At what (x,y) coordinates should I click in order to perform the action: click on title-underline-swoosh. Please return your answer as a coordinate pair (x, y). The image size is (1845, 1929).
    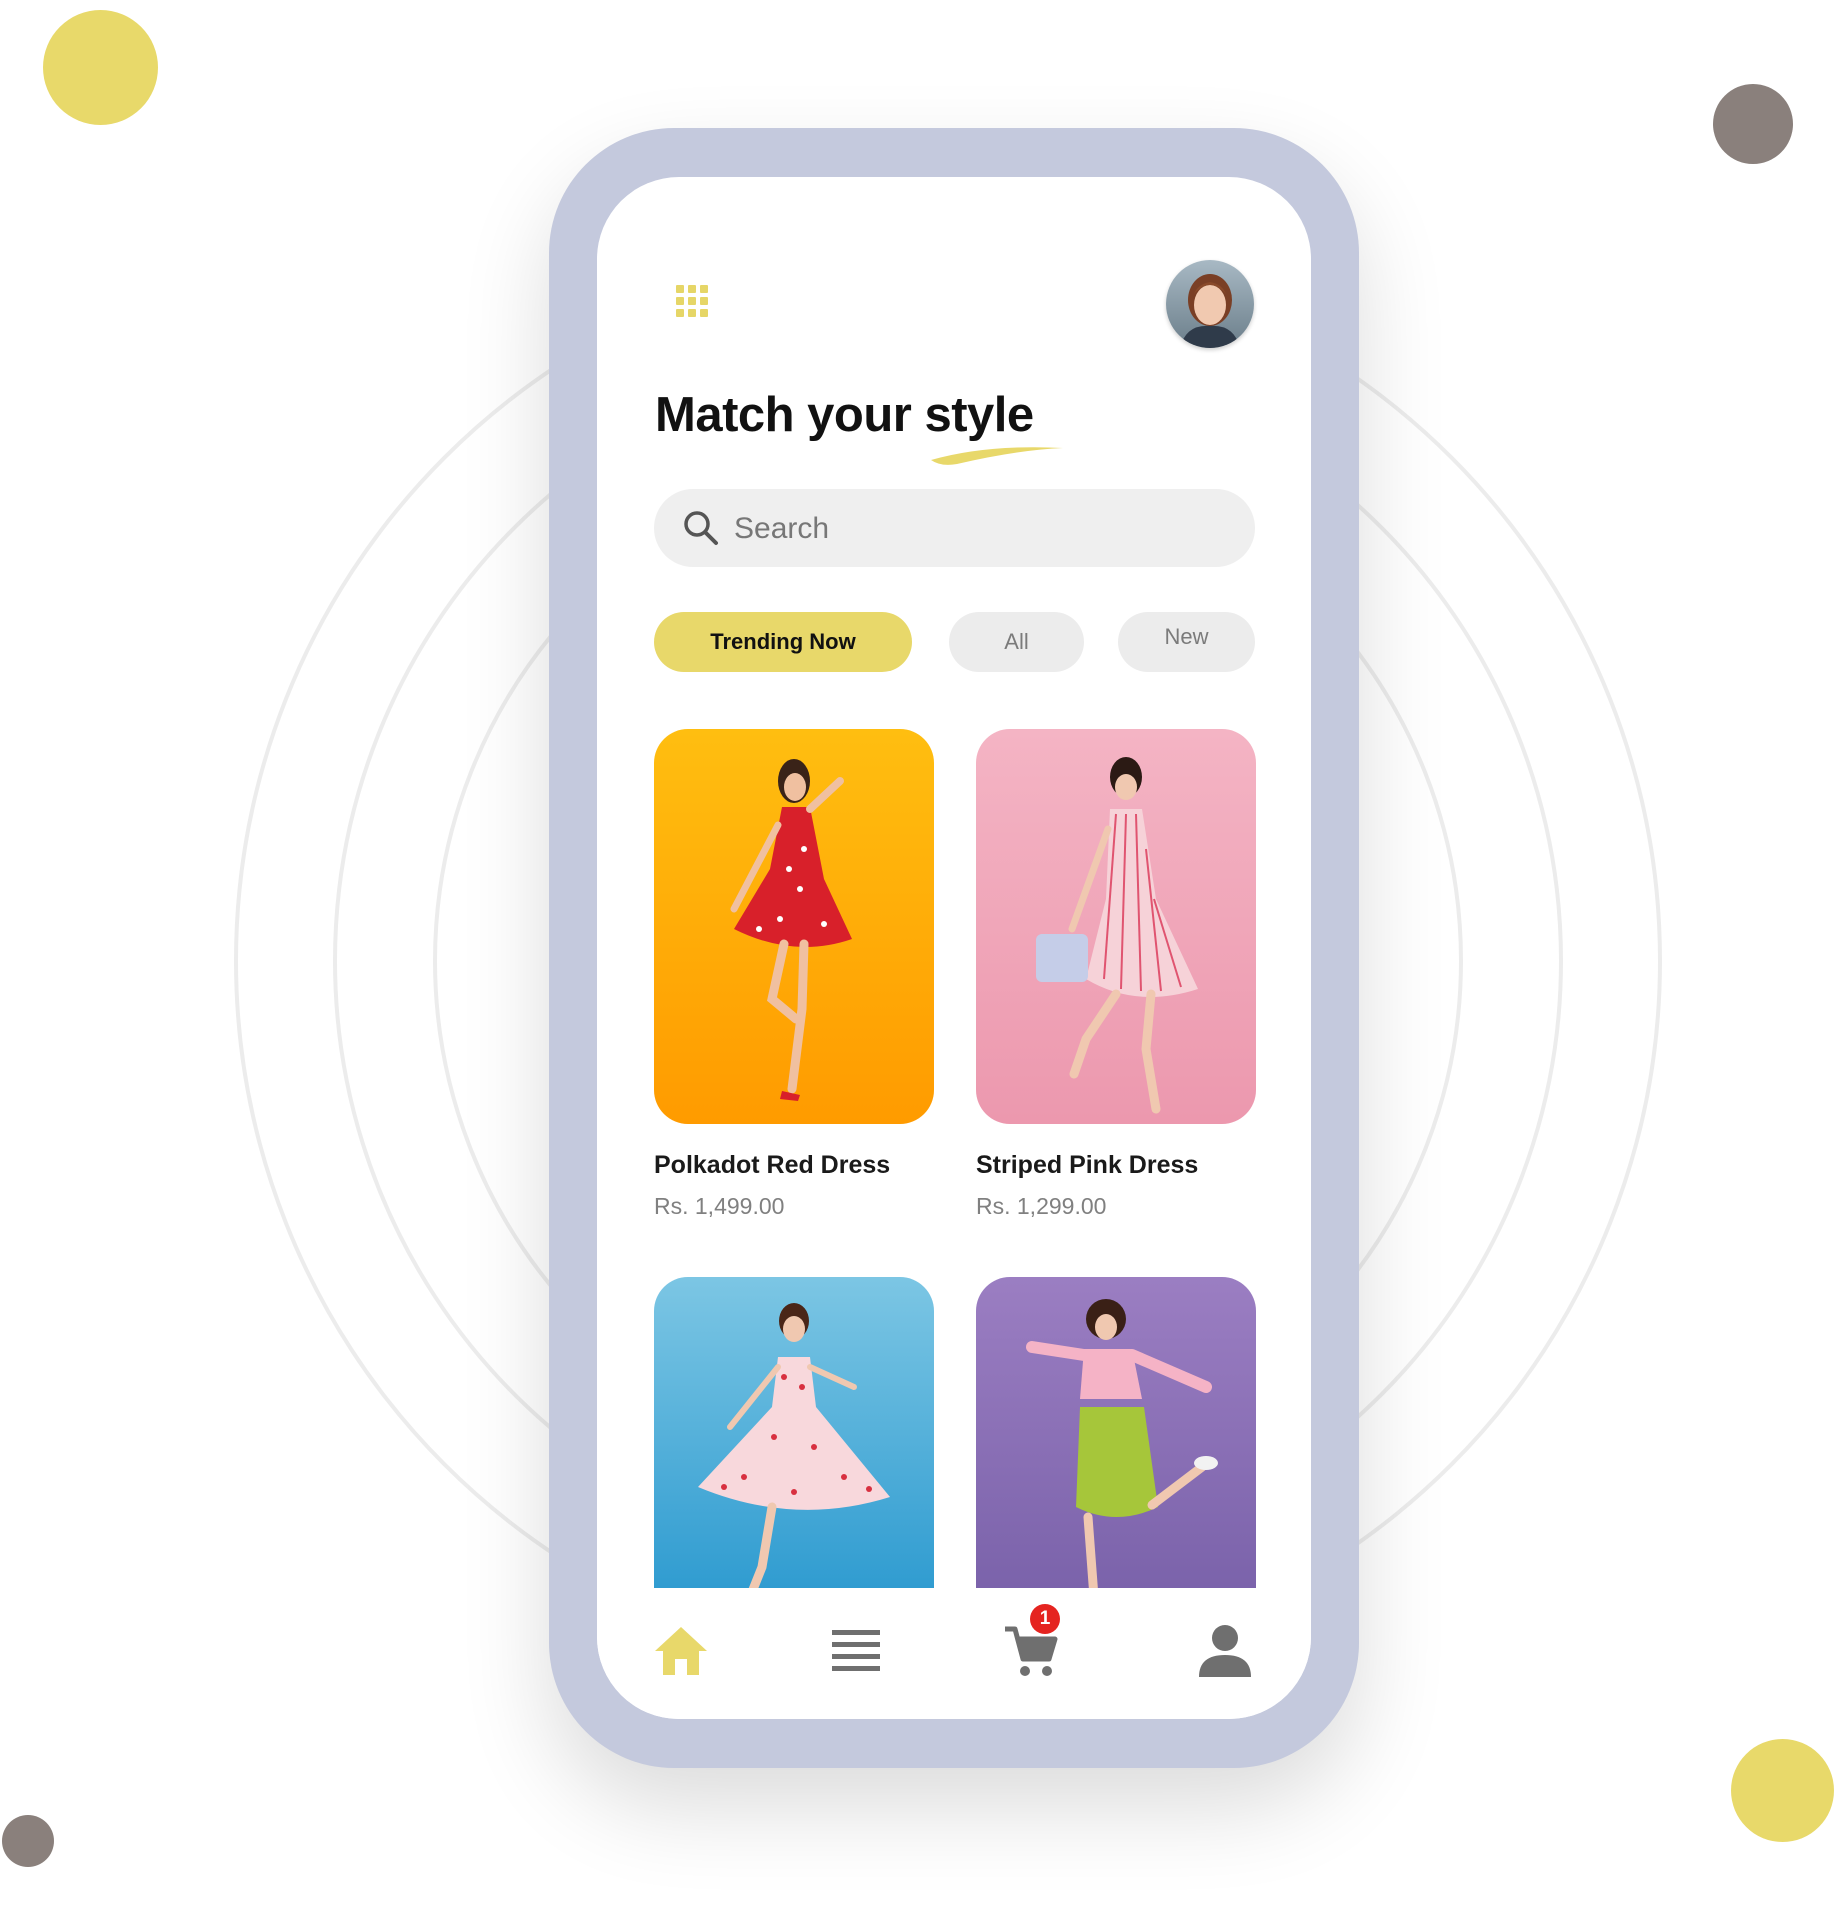
    Looking at the image, I should click on (997, 456).